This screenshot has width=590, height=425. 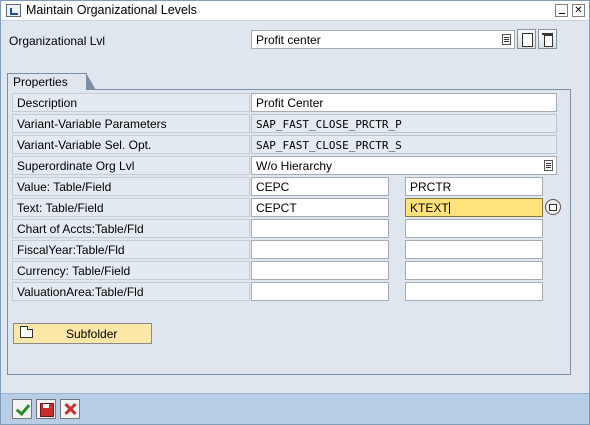 I want to click on folder-icon, so click(x=26, y=332).